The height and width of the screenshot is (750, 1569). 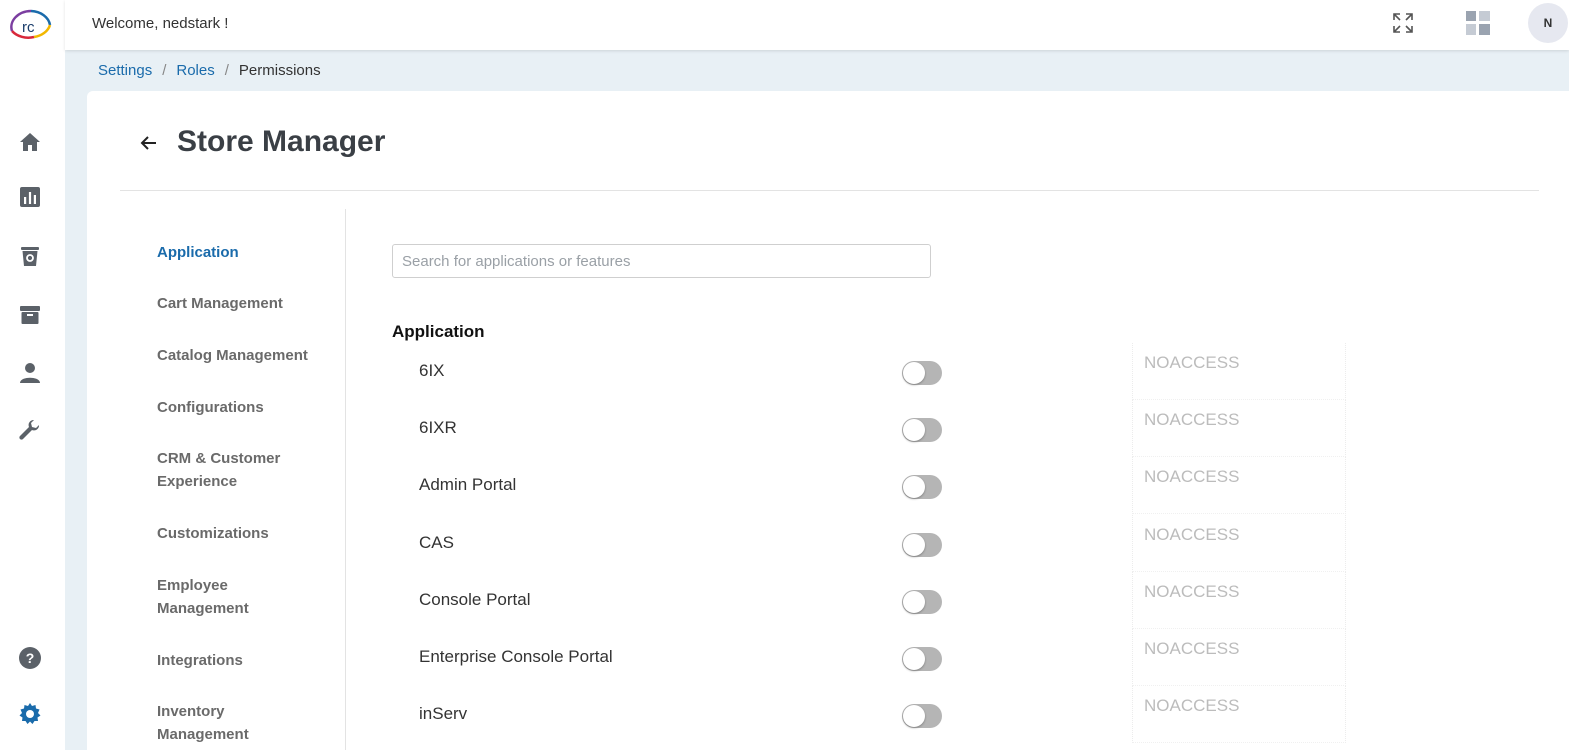 What do you see at coordinates (432, 370) in the screenshot?
I see `permission-label: 6IX` at bounding box center [432, 370].